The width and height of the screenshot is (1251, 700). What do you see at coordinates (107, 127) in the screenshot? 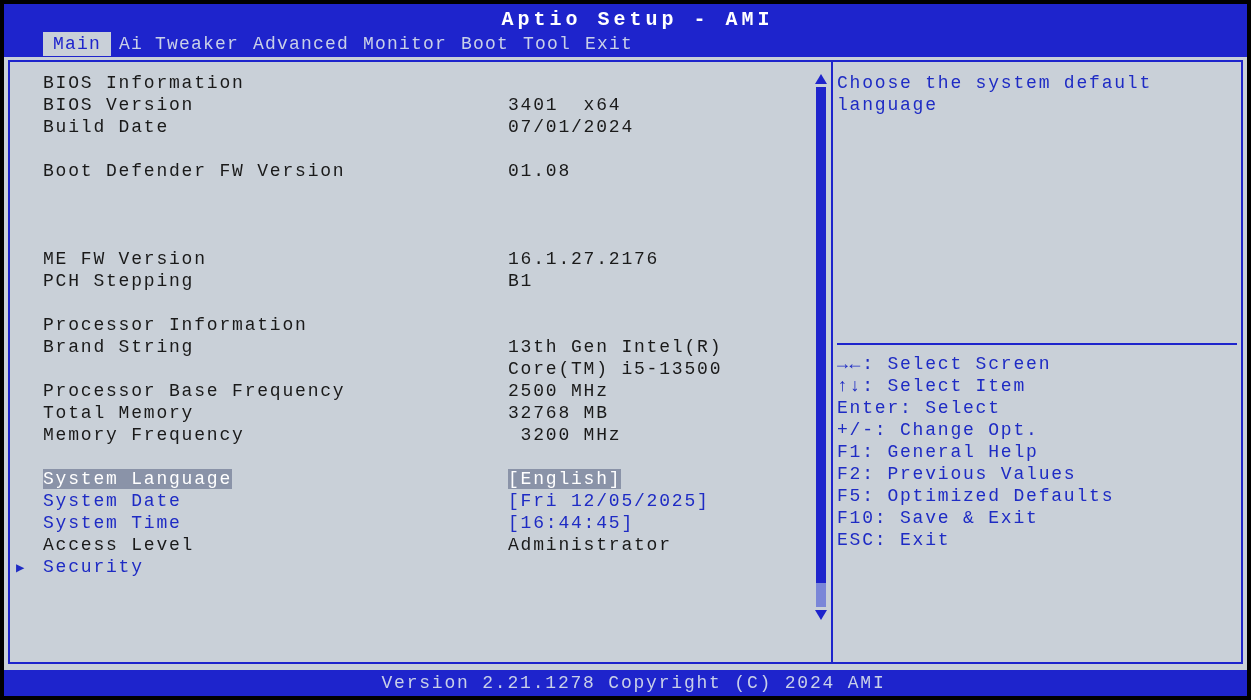
I see `info-label: Build Date` at bounding box center [107, 127].